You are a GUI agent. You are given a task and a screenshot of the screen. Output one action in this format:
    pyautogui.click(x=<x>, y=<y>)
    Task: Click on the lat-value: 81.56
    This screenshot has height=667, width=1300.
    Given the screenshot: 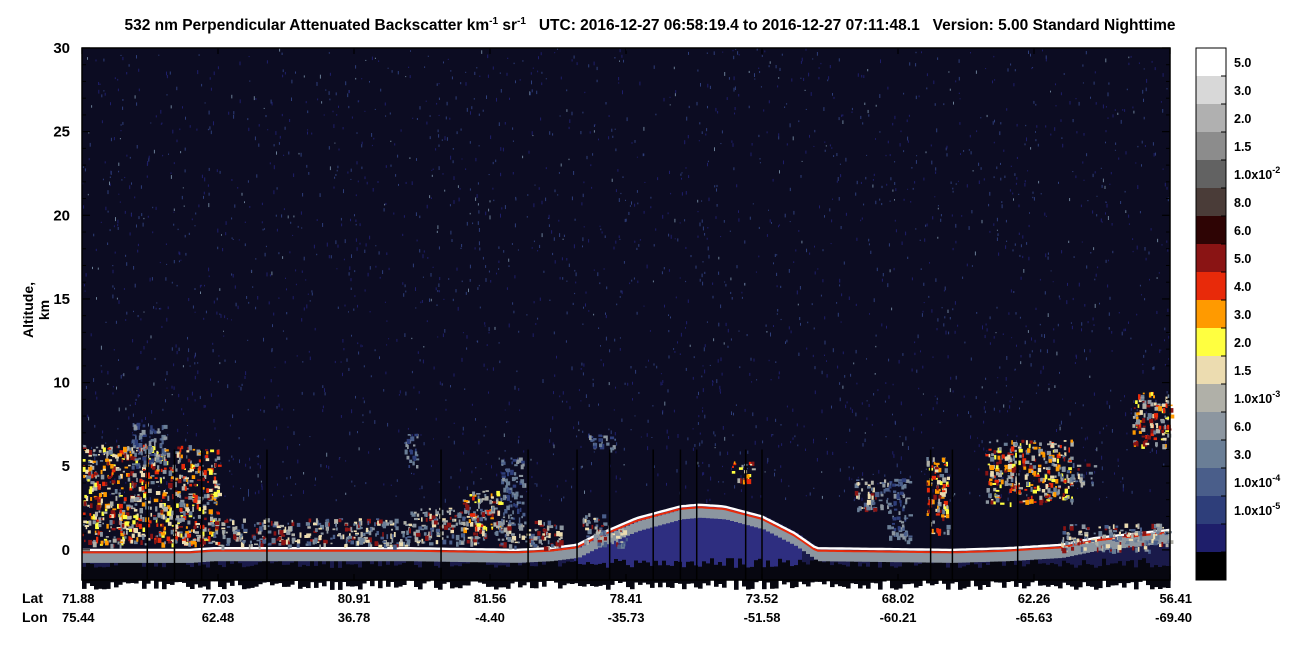 What is the action you would take?
    pyautogui.click(x=490, y=598)
    